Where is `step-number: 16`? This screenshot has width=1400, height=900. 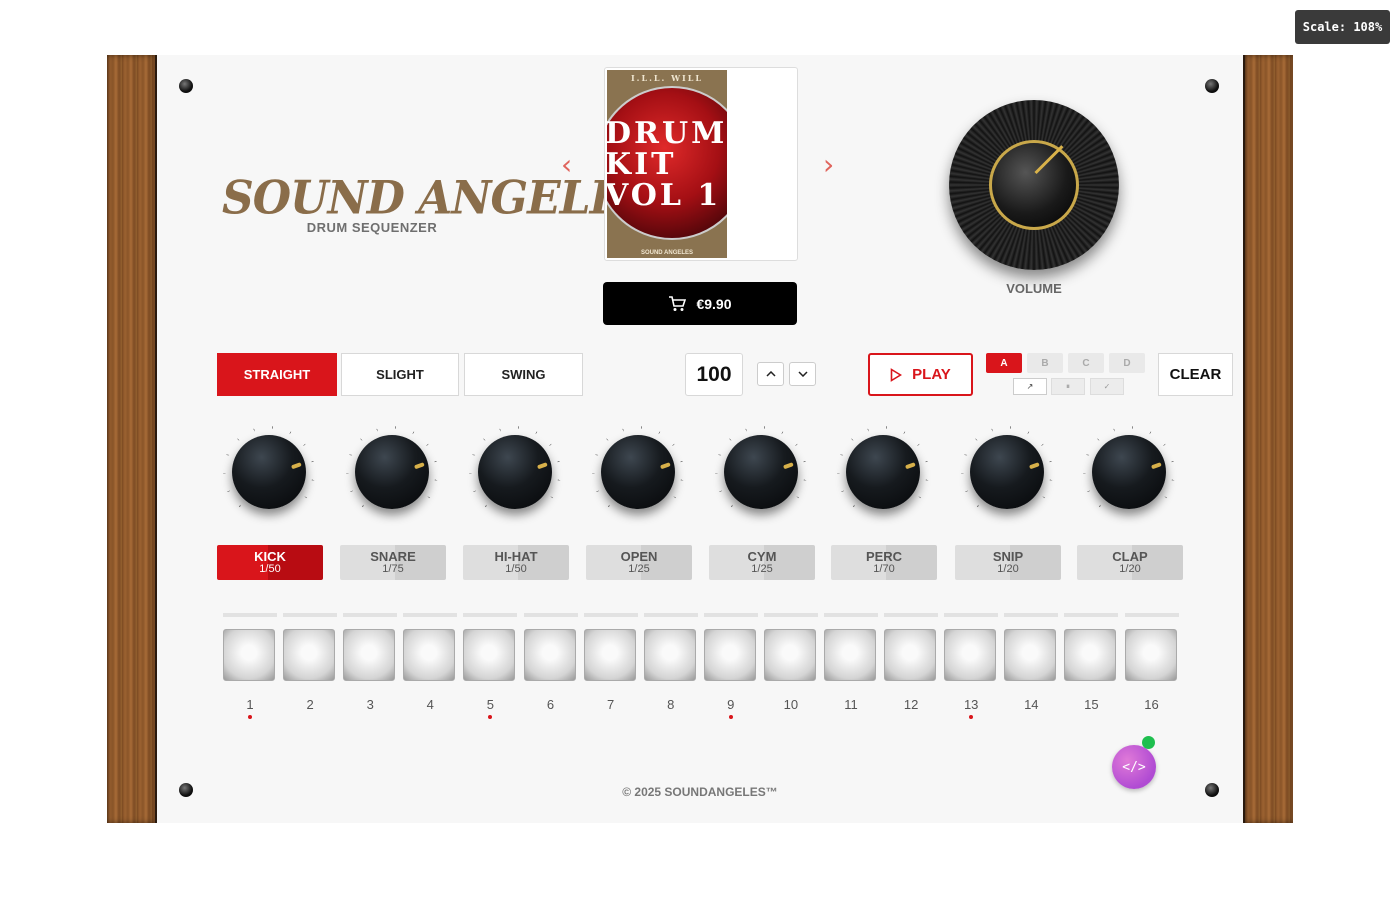
step-number: 16 is located at coordinates (1151, 704).